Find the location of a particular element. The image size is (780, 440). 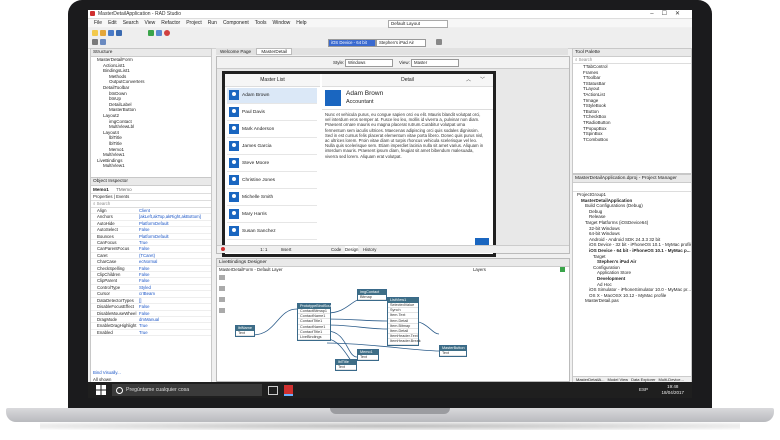

binding-node-label: lblName Text is located at coordinates (245, 331).